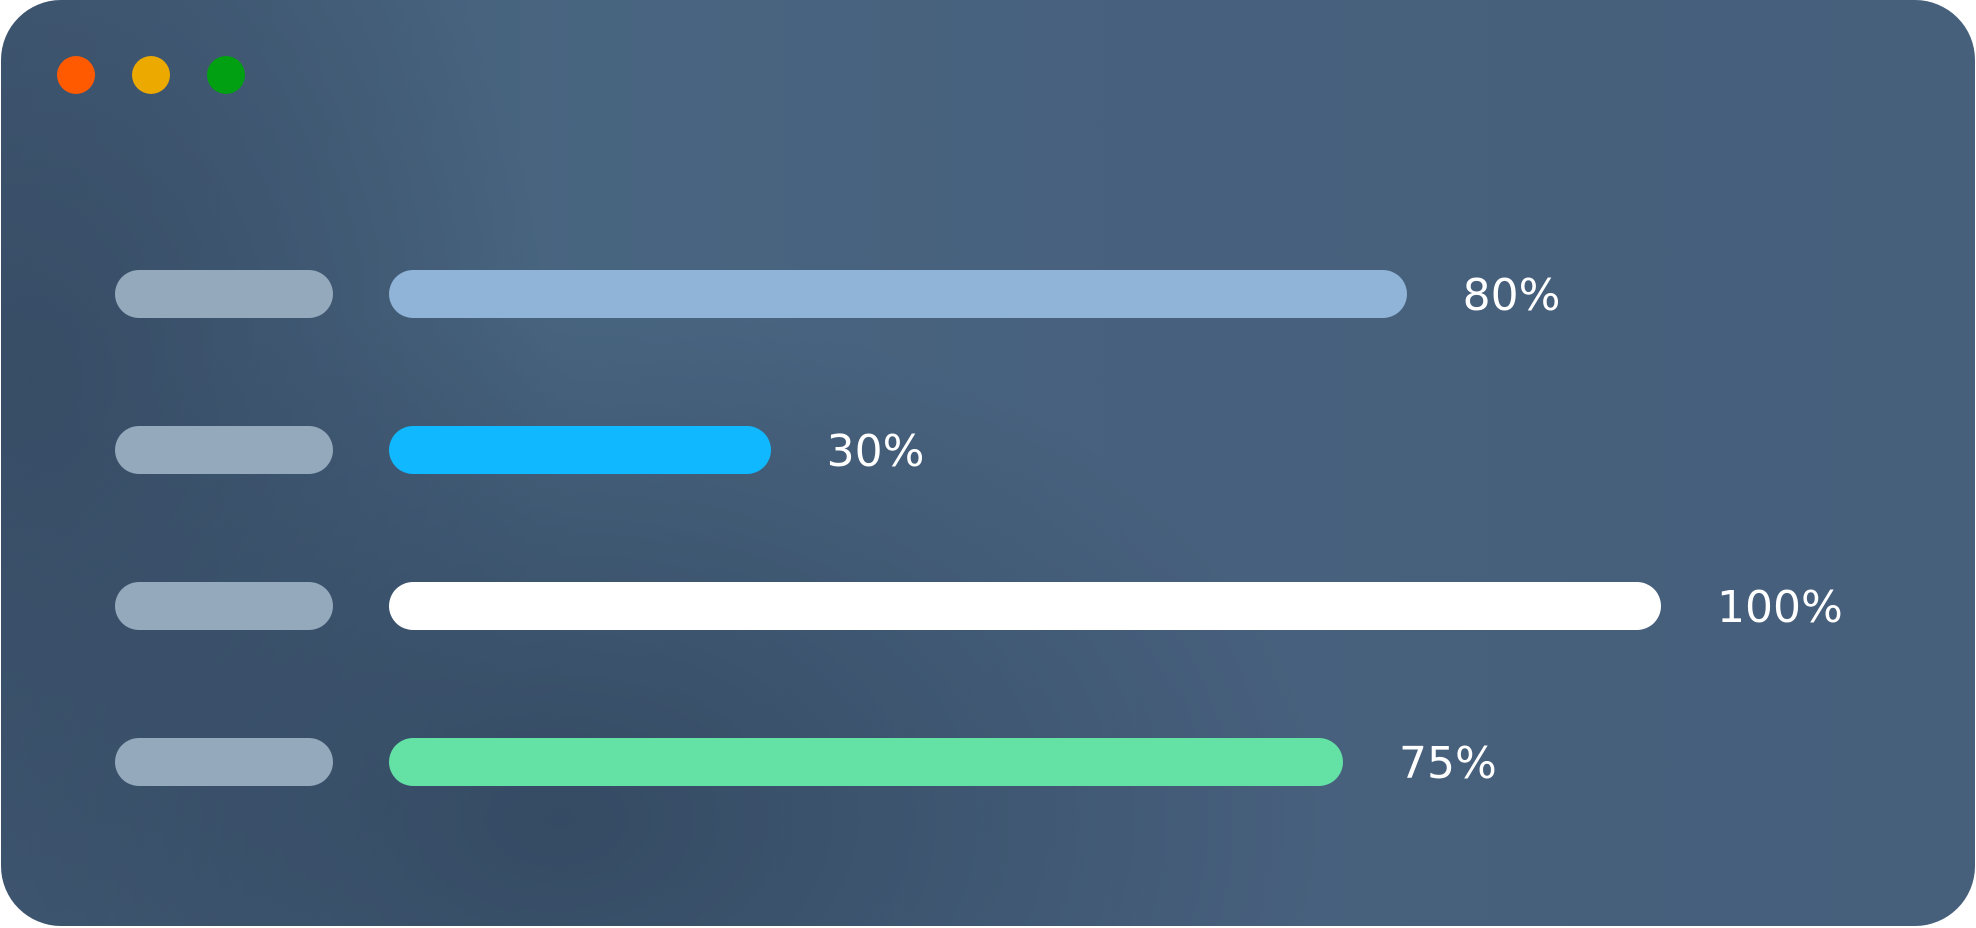 This screenshot has width=1976, height=928. Describe the element at coordinates (226, 75) in the screenshot. I see `maximize-window-button` at that location.